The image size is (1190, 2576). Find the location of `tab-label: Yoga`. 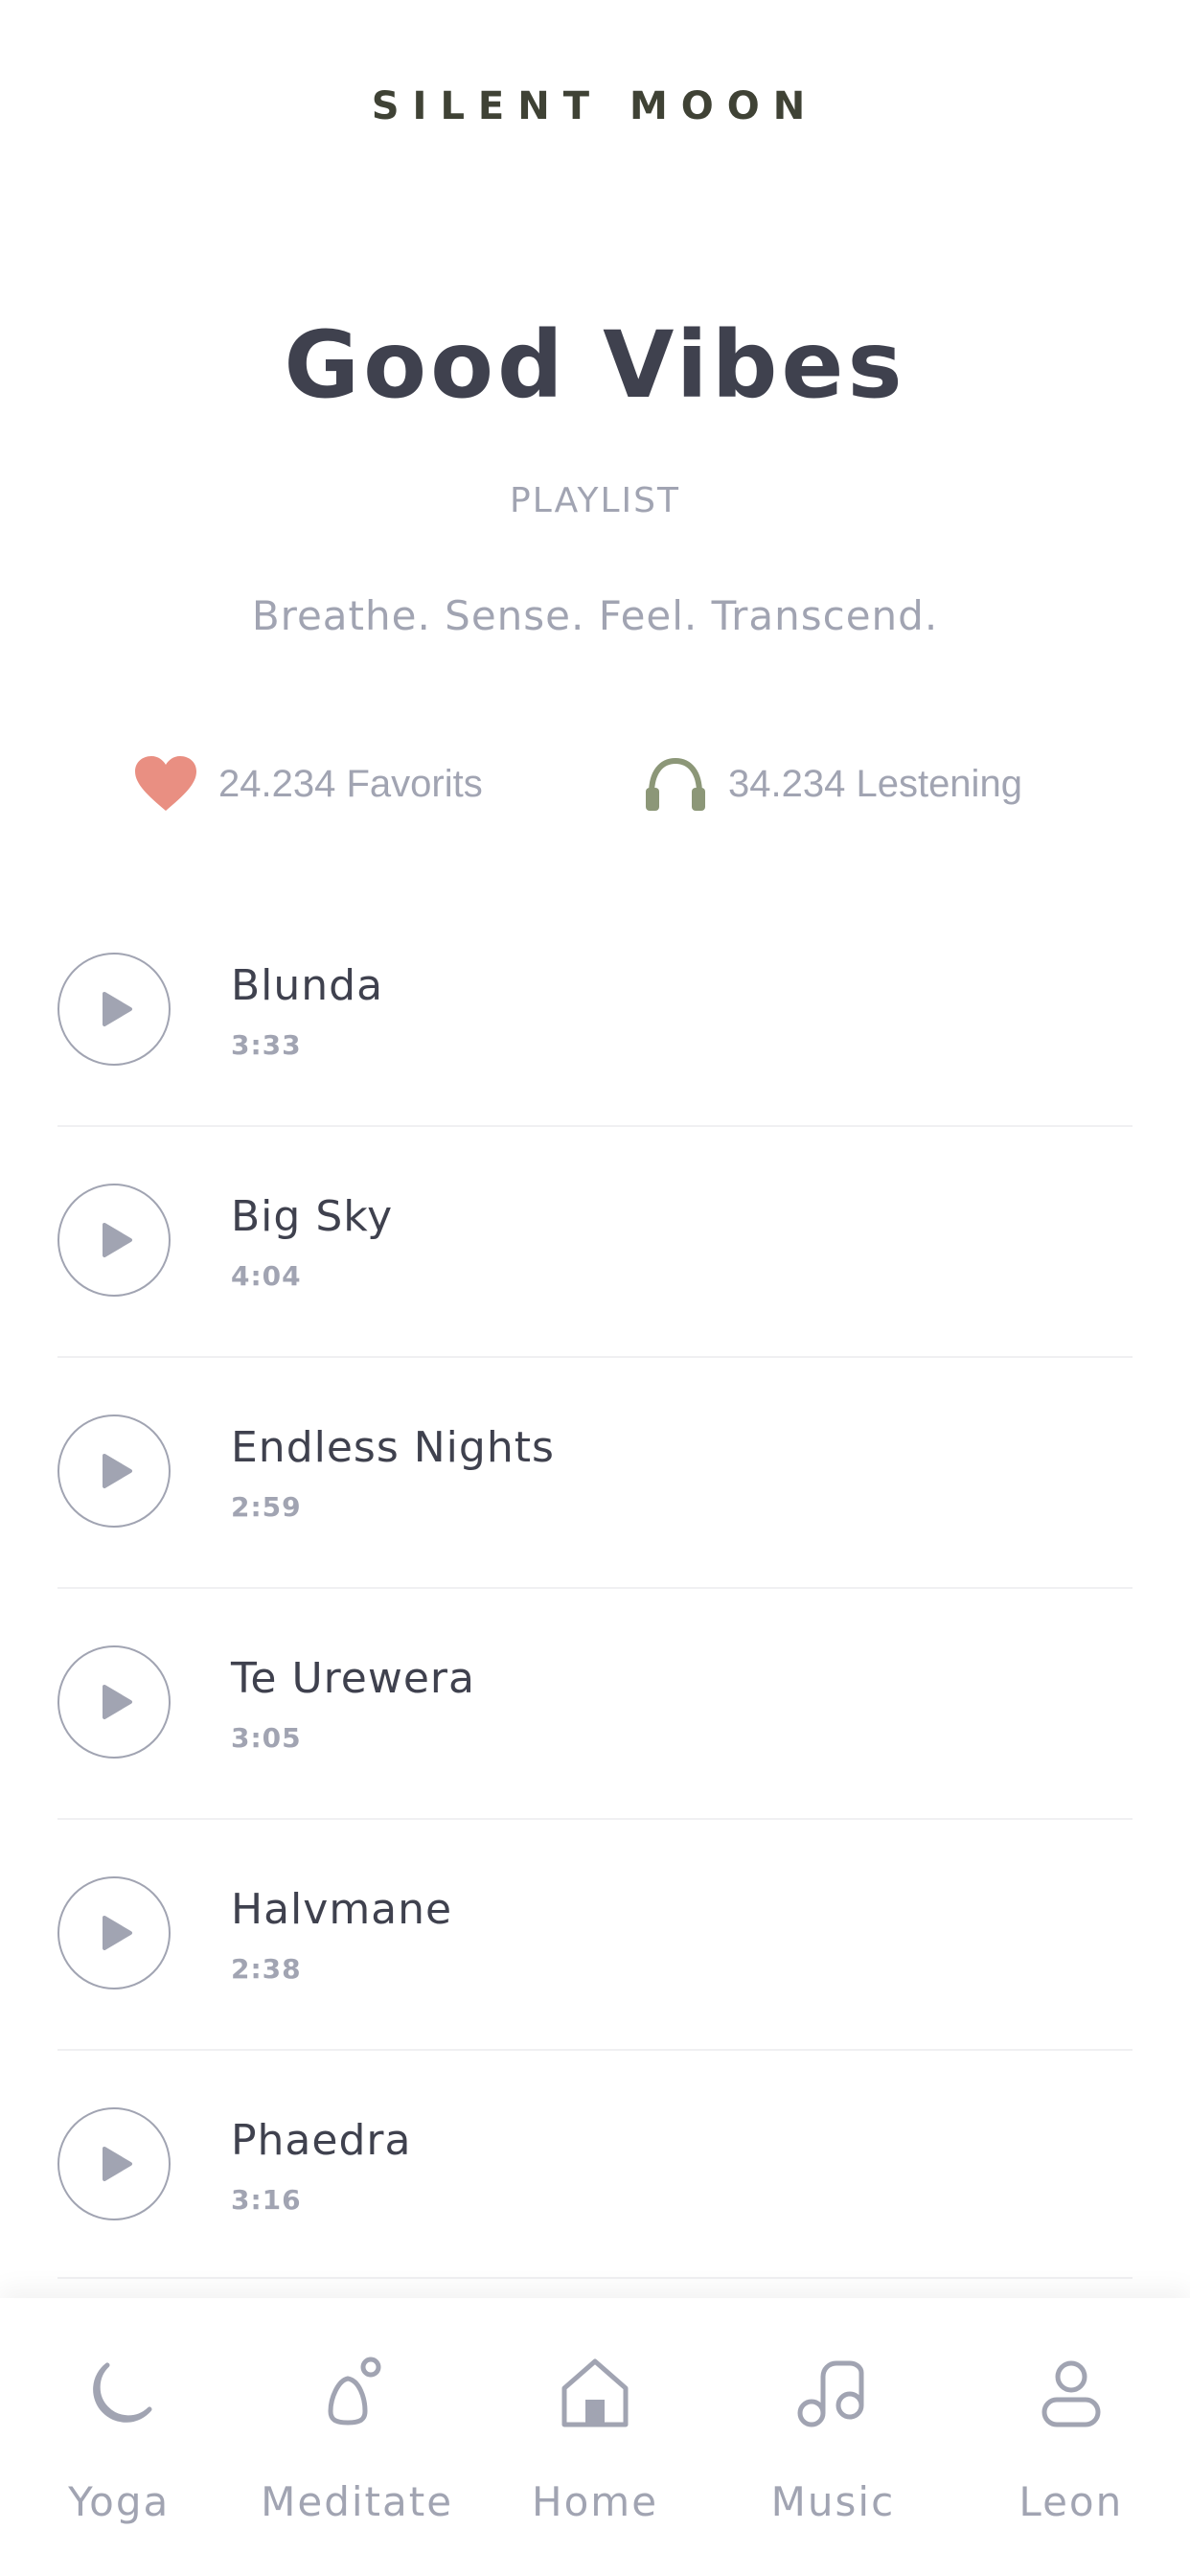

tab-label: Yoga is located at coordinates (120, 2501).